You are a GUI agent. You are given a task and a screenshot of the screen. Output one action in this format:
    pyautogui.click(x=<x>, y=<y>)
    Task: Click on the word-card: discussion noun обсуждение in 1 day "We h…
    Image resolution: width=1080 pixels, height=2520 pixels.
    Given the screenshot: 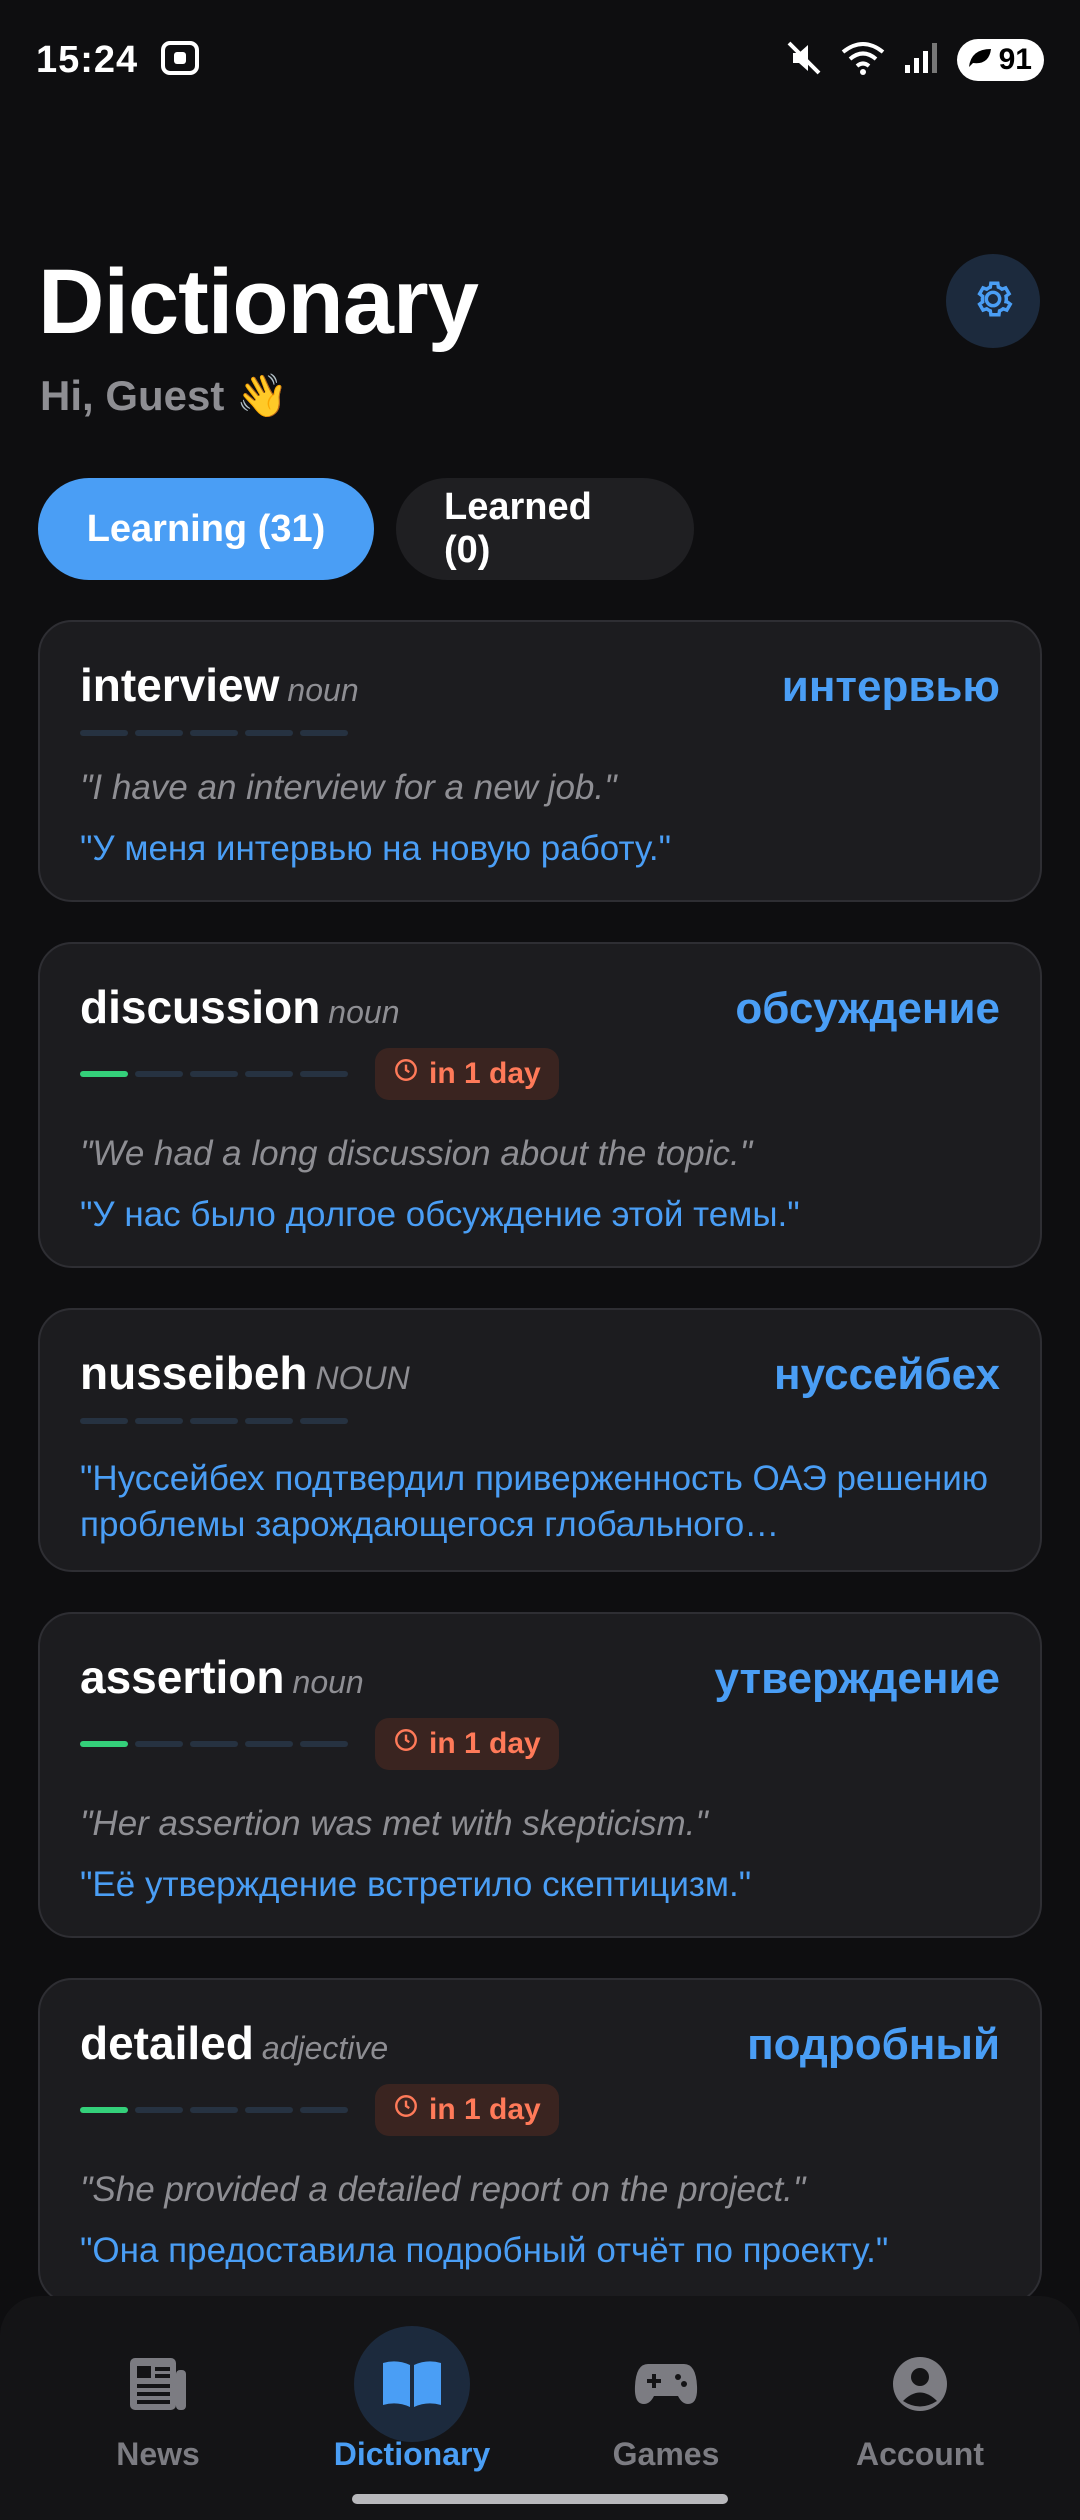 What is the action you would take?
    pyautogui.click(x=540, y=1105)
    